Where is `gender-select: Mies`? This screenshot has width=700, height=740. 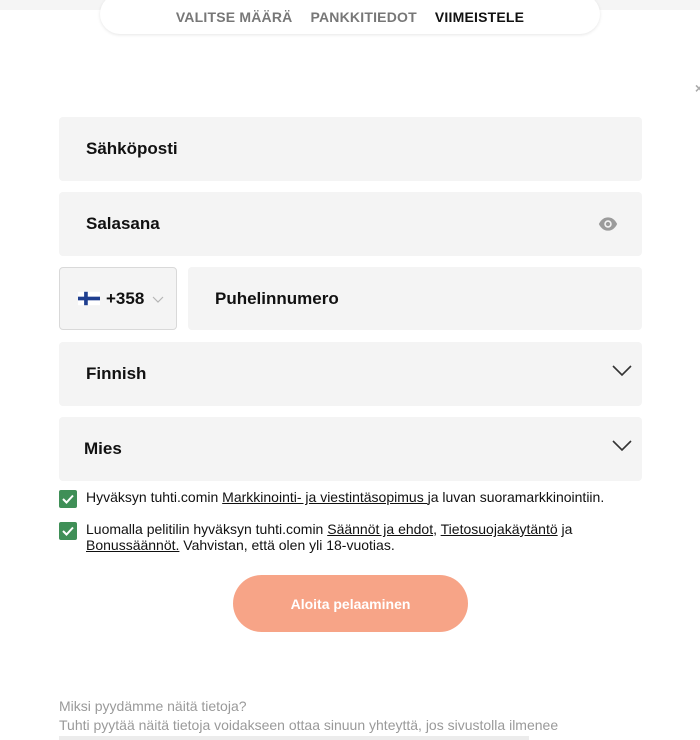 gender-select: Mies is located at coordinates (350, 449).